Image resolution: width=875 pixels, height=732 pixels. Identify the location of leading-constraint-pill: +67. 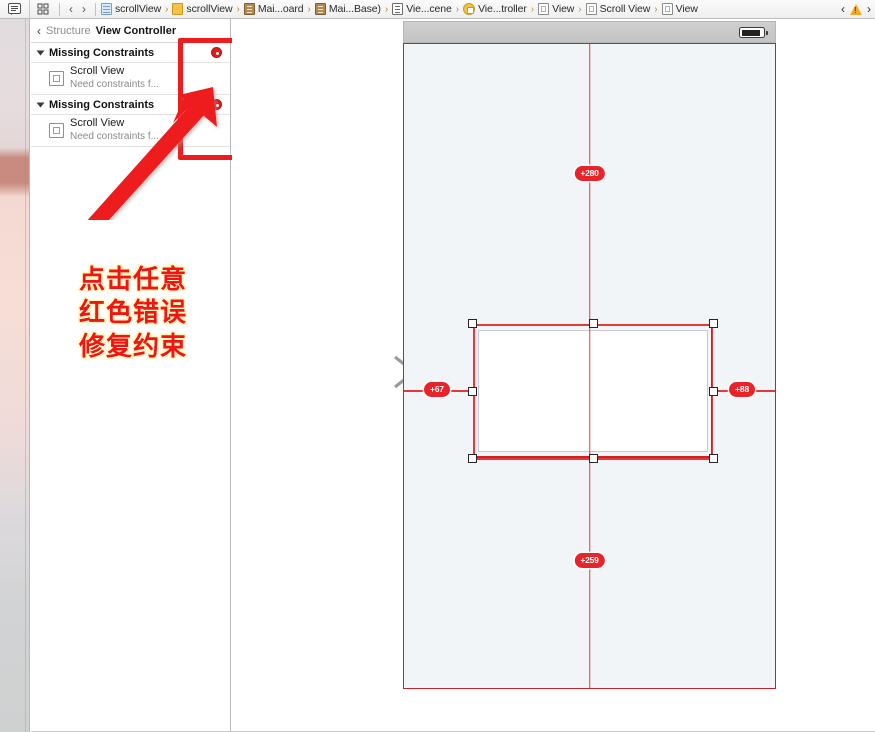
(437, 389).